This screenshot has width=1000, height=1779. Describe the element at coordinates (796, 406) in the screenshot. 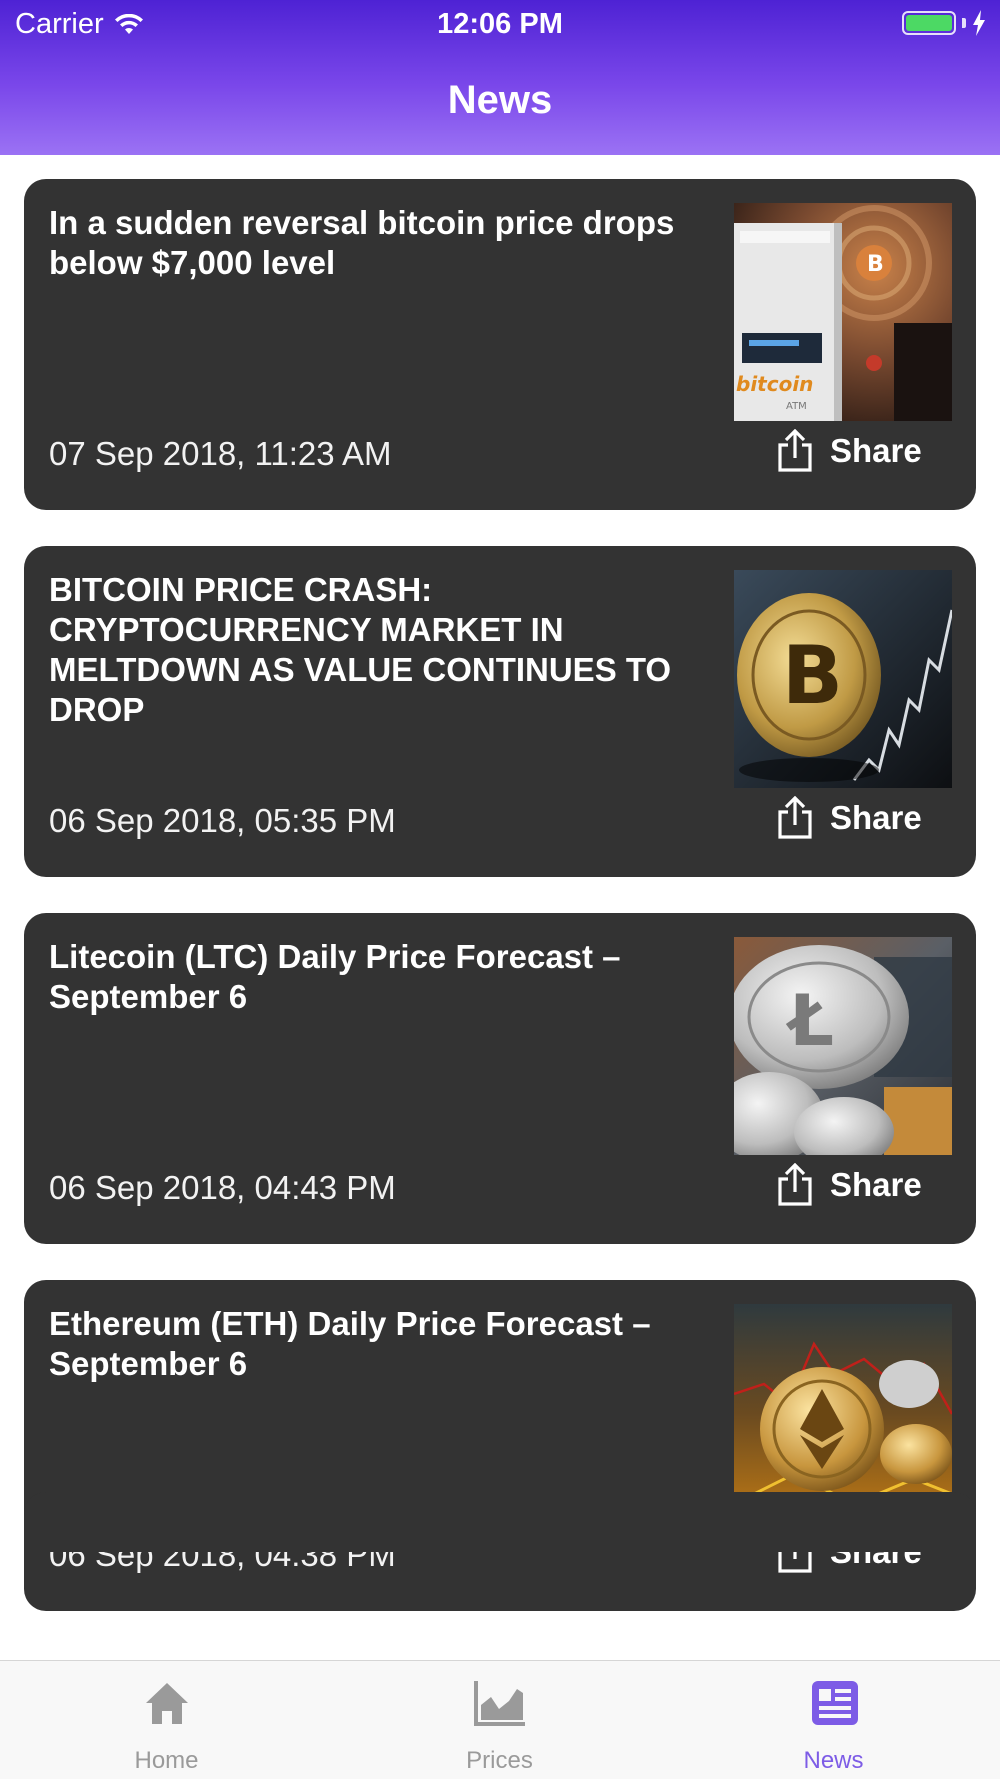

I see `svg-text: ATM` at that location.